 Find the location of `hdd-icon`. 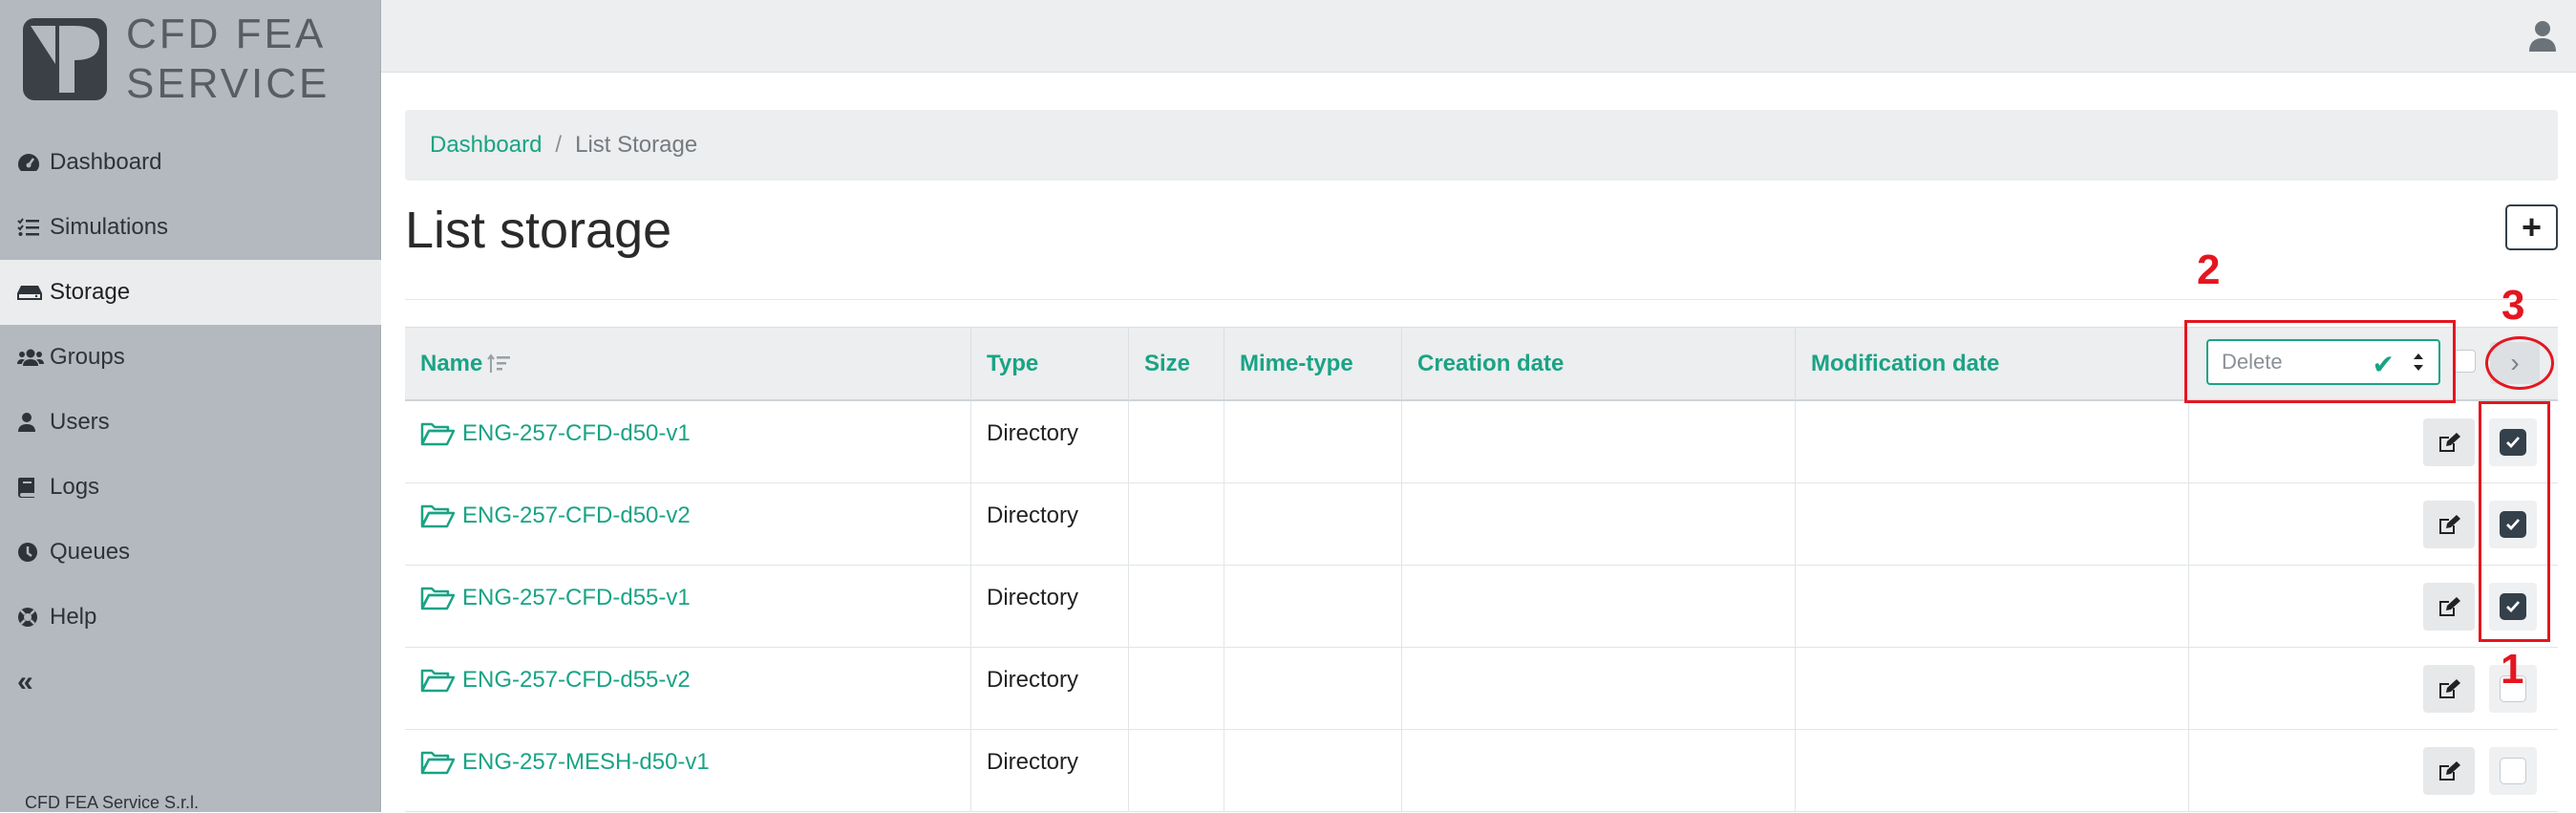

hdd-icon is located at coordinates (31, 292).